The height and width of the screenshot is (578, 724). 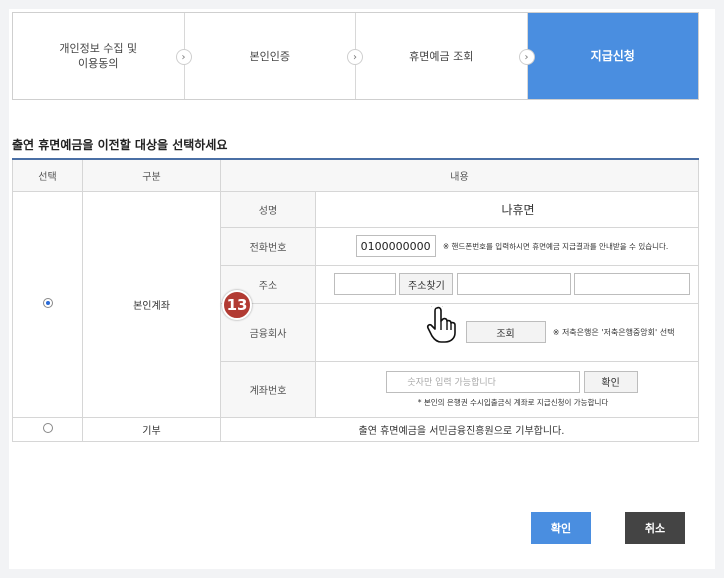 What do you see at coordinates (47, 175) in the screenshot?
I see `header-select: 선택` at bounding box center [47, 175].